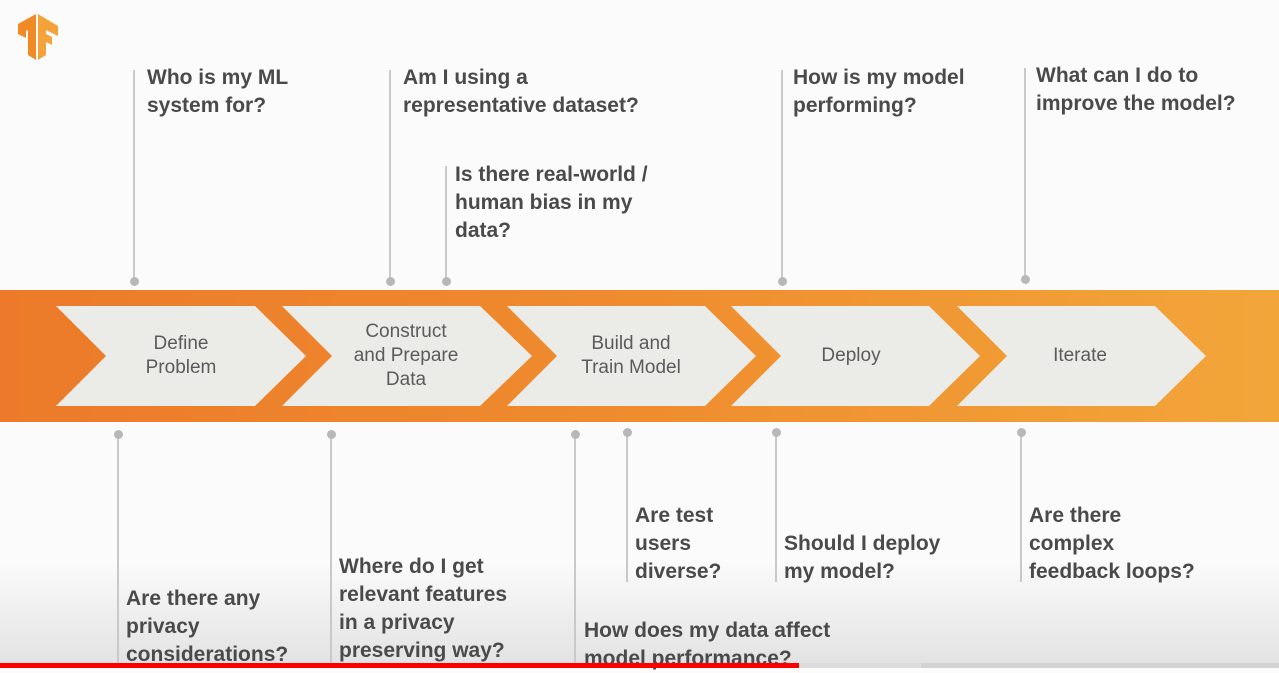 The width and height of the screenshot is (1279, 673). I want to click on step-label: Build and Train Model, so click(631, 356).